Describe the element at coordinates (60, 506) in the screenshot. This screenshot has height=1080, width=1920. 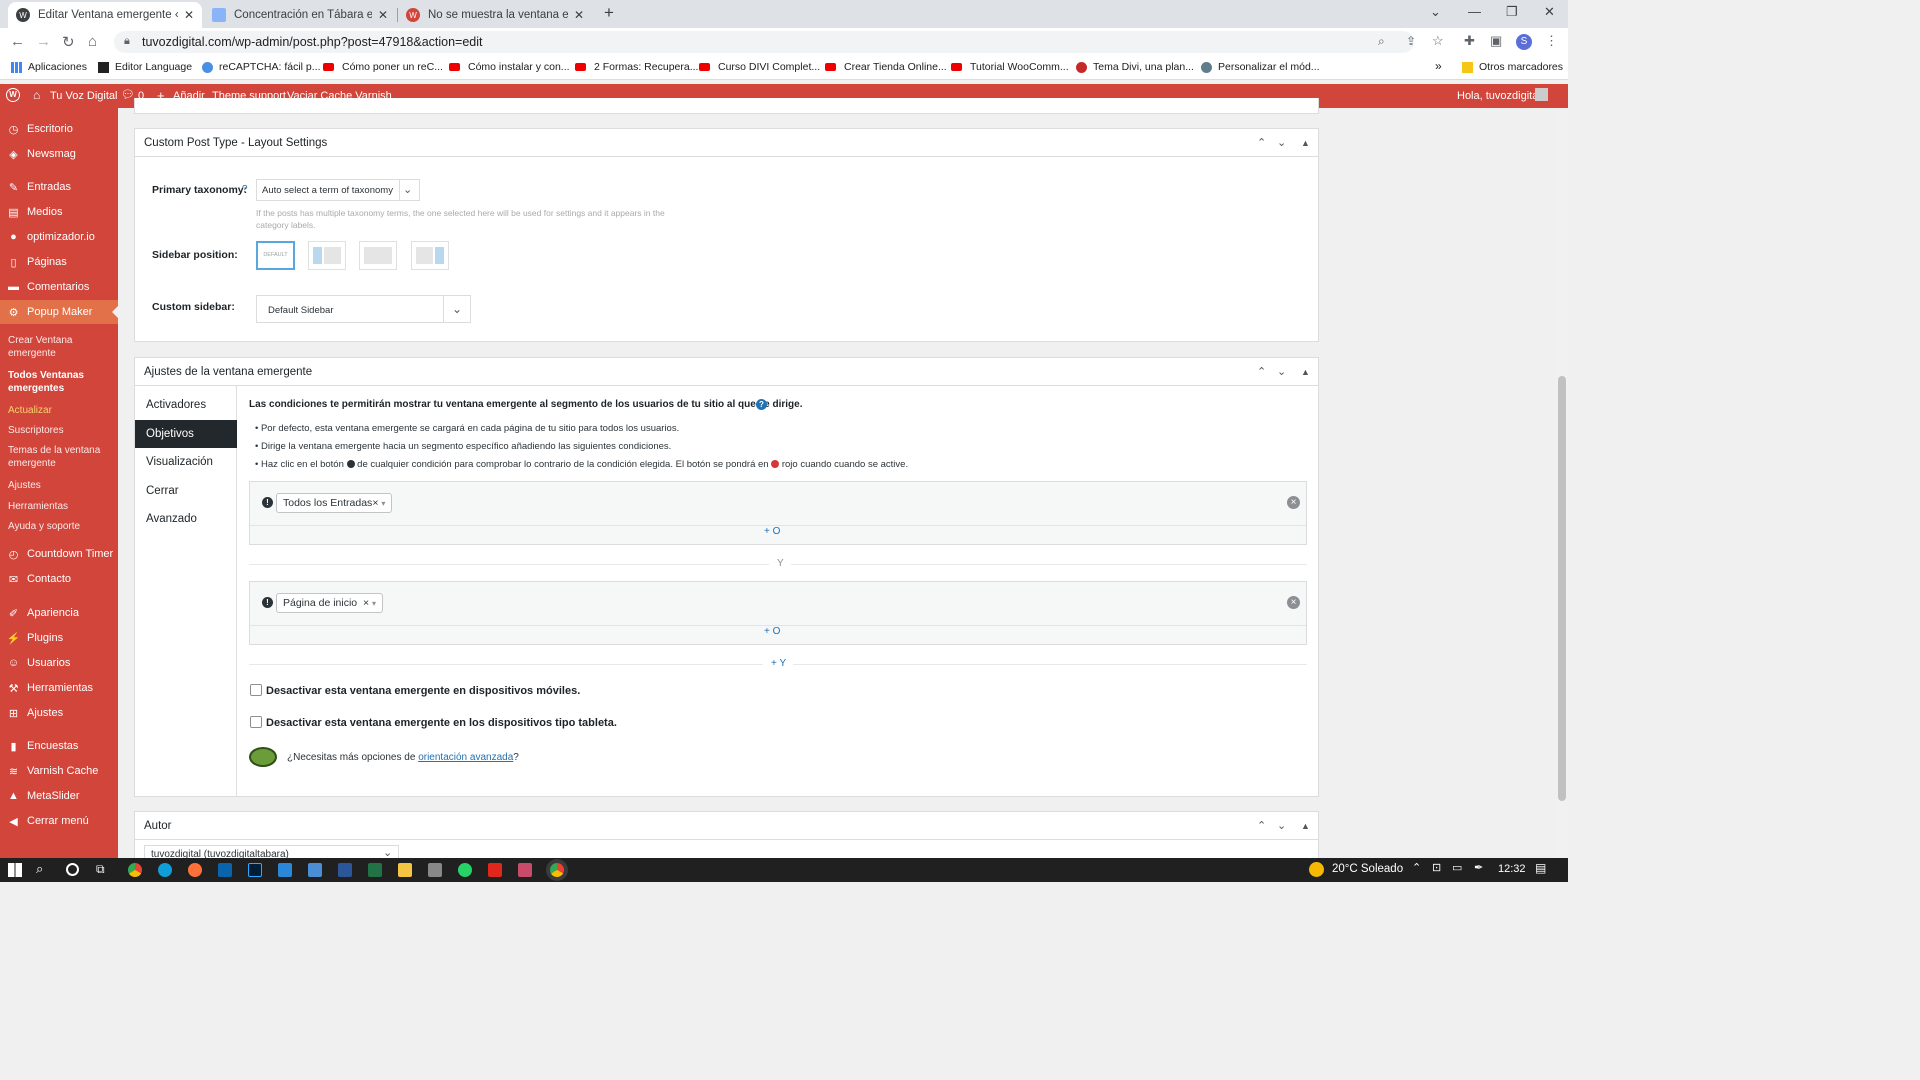
I see `submenu-herramientas: Herramientas` at that location.